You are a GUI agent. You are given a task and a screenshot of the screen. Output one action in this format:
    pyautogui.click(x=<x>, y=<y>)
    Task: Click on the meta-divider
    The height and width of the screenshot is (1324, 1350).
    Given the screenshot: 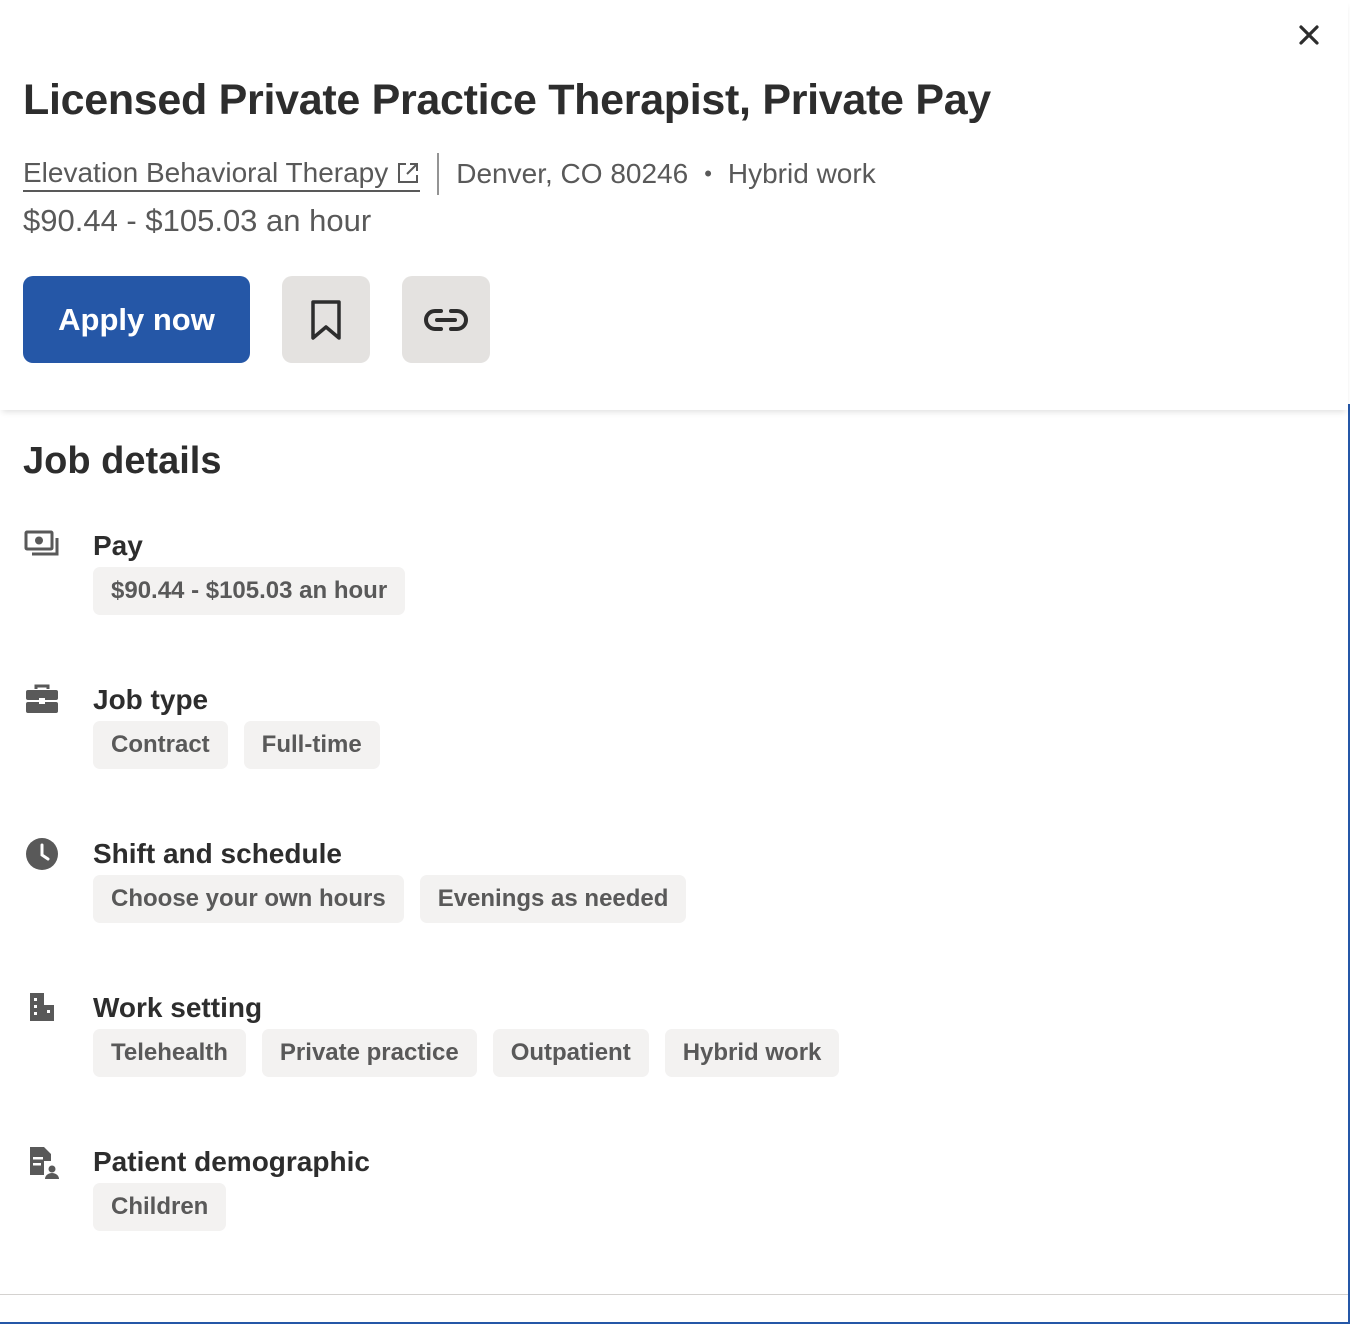 What is the action you would take?
    pyautogui.click(x=438, y=174)
    